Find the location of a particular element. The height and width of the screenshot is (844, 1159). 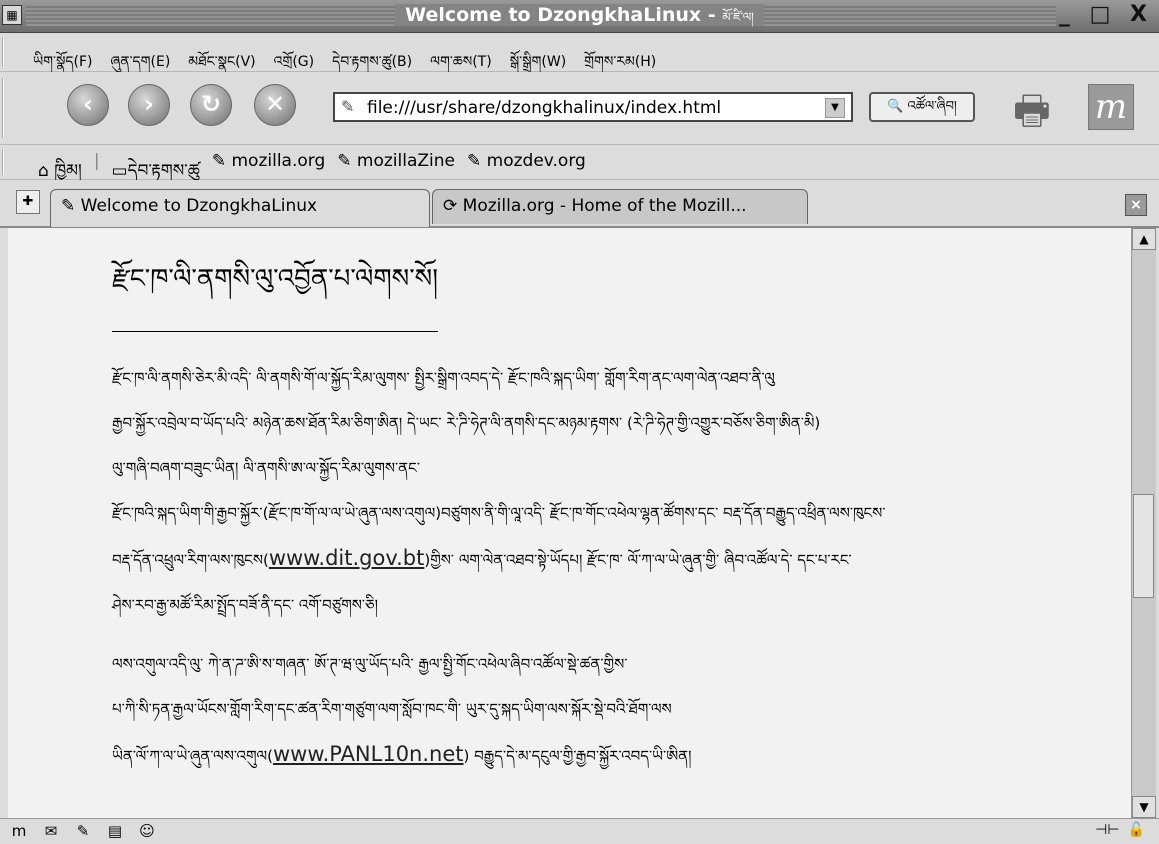

search-button: 🔍 འཚོལ་ཞིབ། is located at coordinates (922, 107).